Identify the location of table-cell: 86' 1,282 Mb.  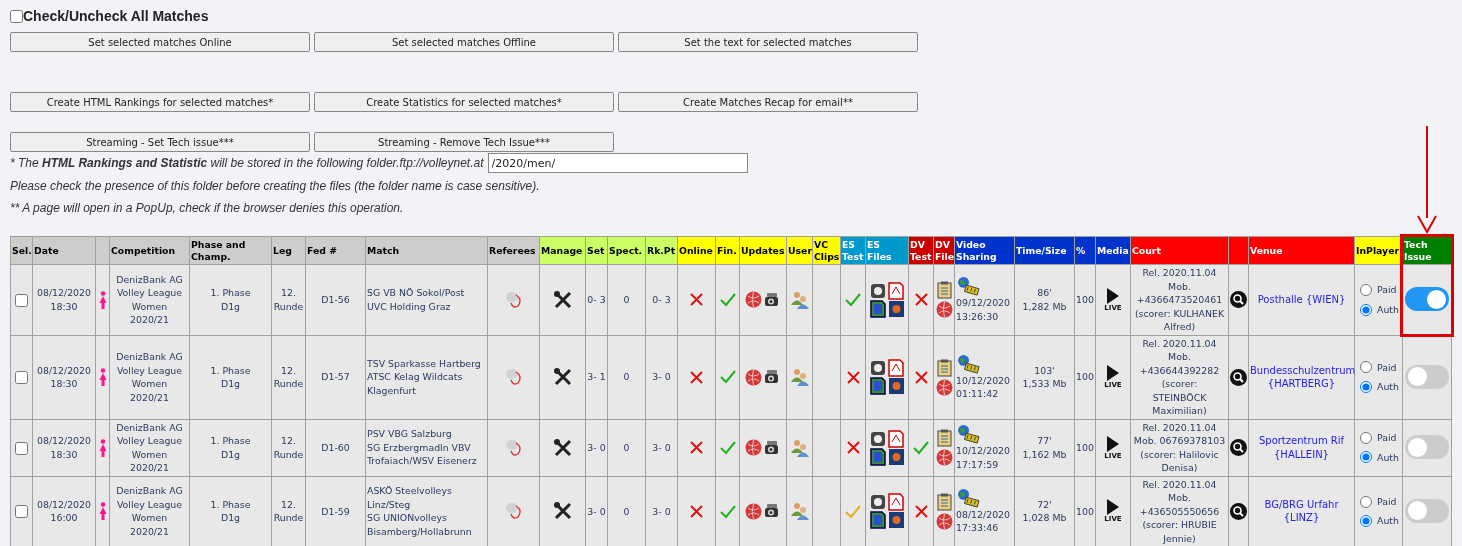
(1044, 299).